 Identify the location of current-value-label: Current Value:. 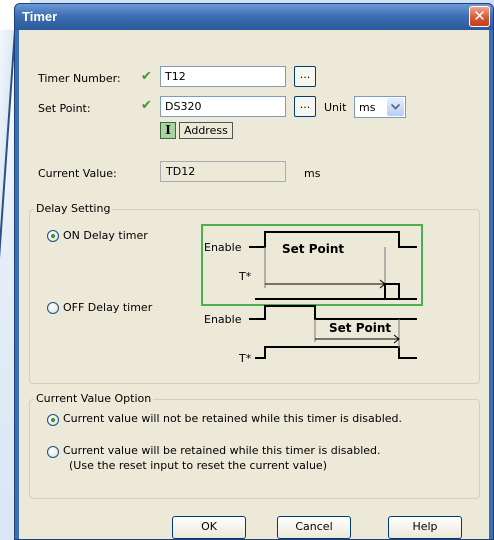
(77, 173).